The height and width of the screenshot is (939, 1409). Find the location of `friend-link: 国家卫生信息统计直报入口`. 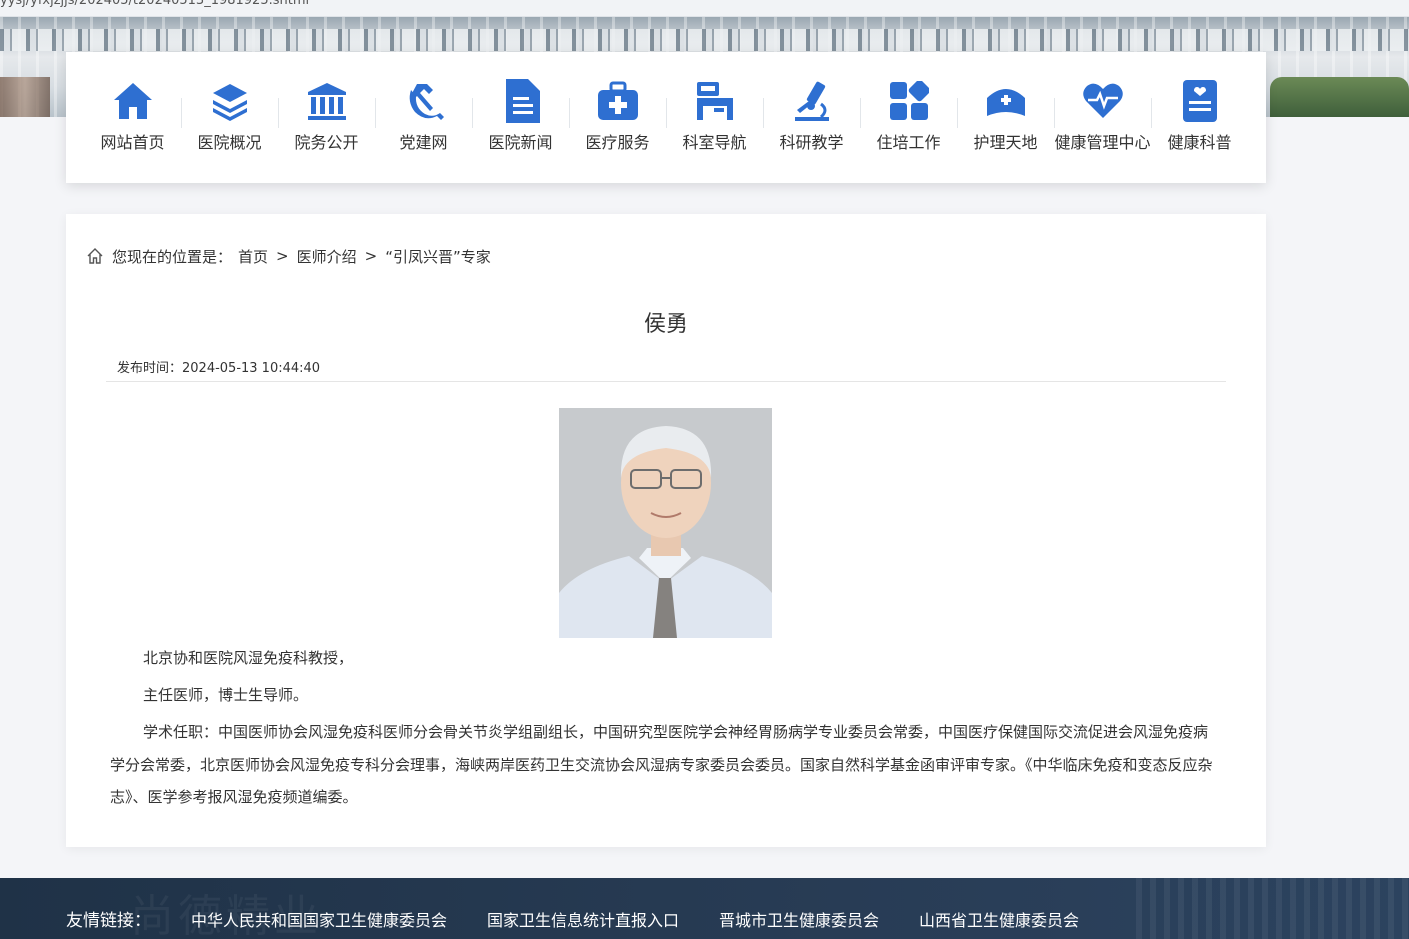

friend-link: 国家卫生信息统计直报入口 is located at coordinates (583, 919).